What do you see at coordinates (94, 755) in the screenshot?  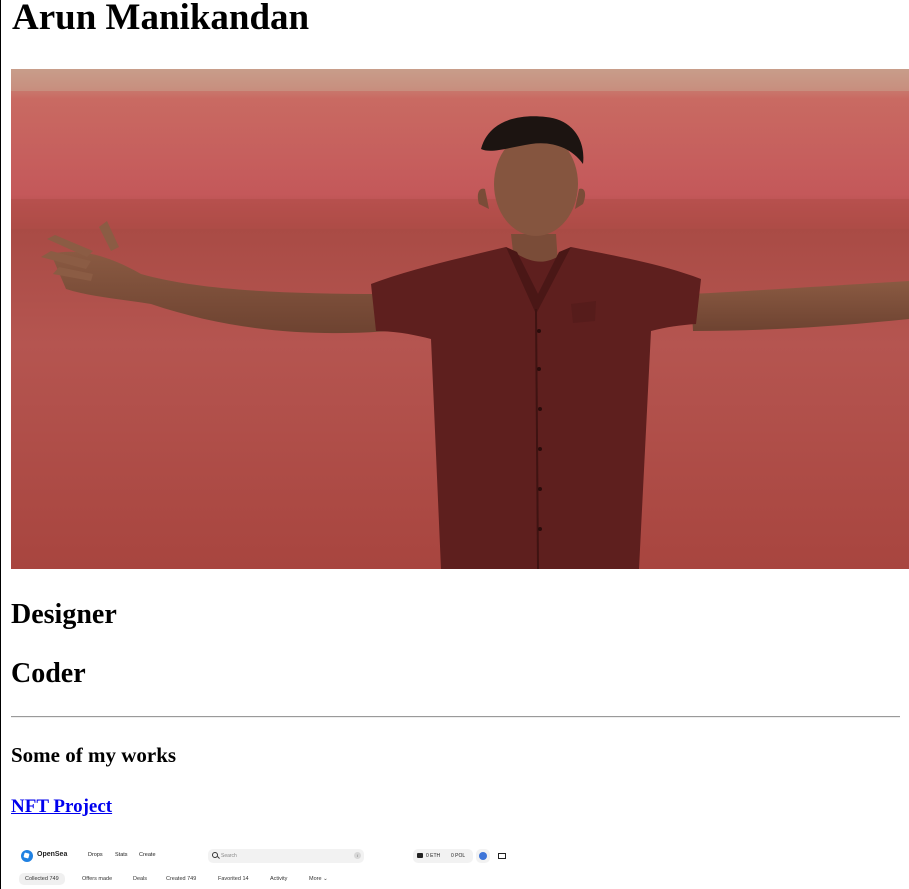 I see `works-heading: Some of my works` at bounding box center [94, 755].